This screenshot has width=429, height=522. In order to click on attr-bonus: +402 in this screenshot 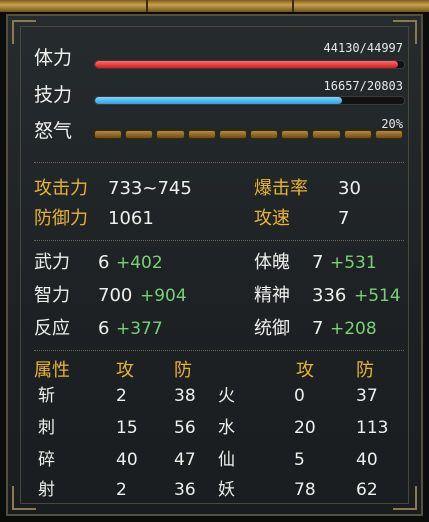, I will do `click(139, 263)`.